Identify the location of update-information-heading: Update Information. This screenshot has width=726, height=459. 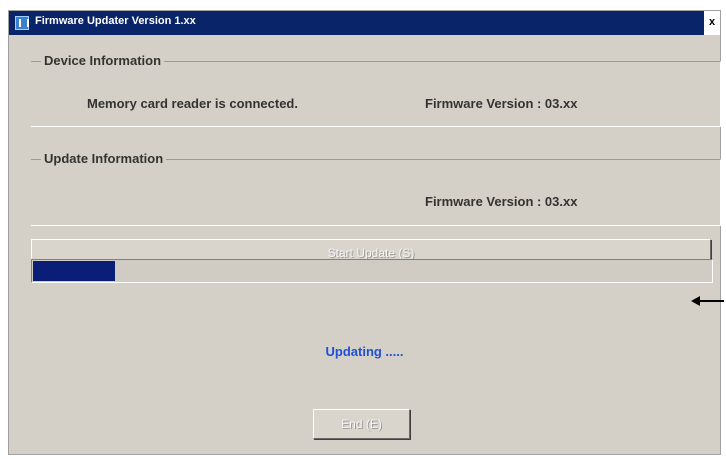
(104, 158).